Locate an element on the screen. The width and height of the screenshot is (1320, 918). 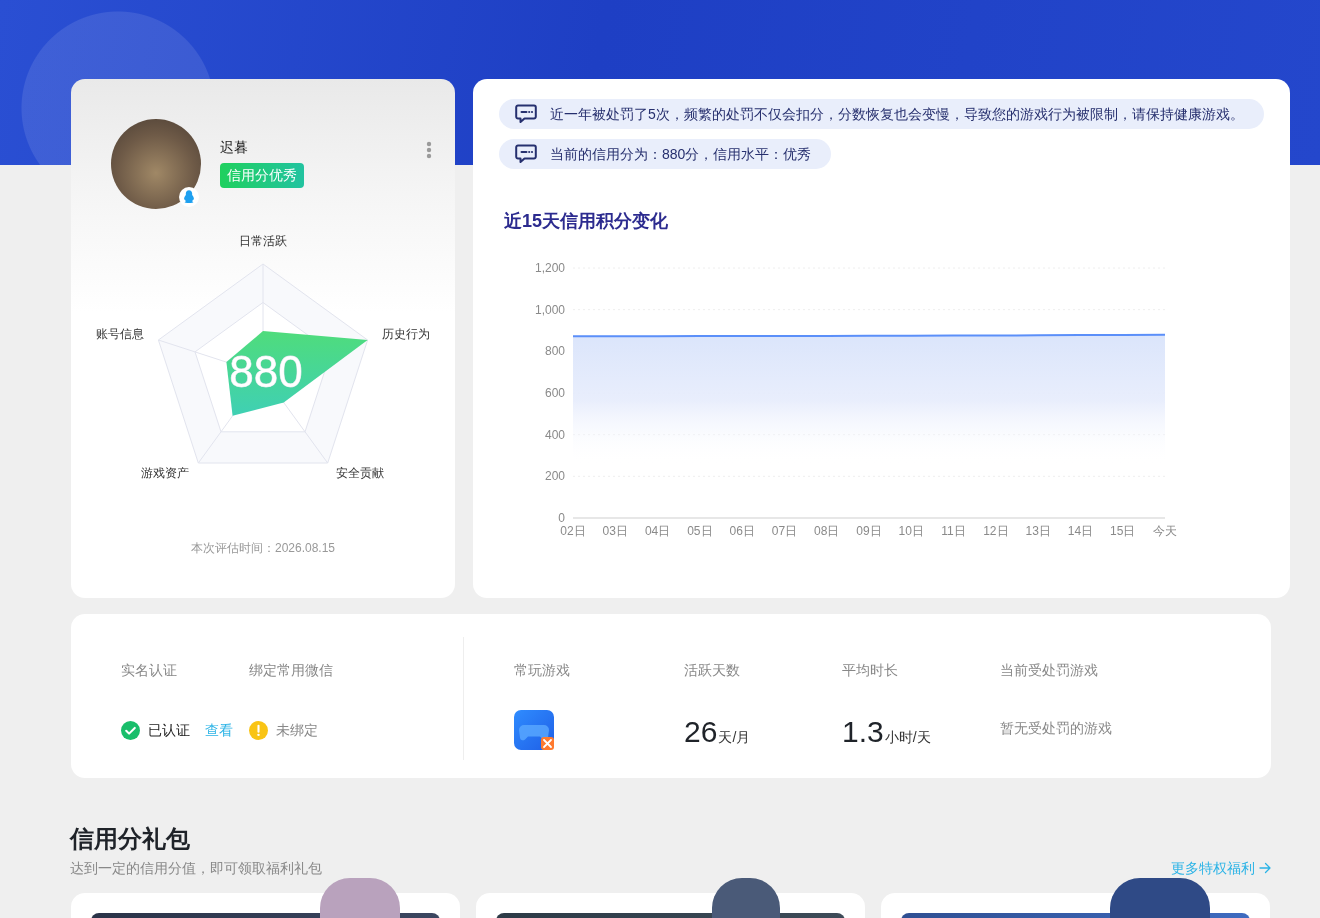
x-axis-label: 05日 is located at coordinates (700, 531).